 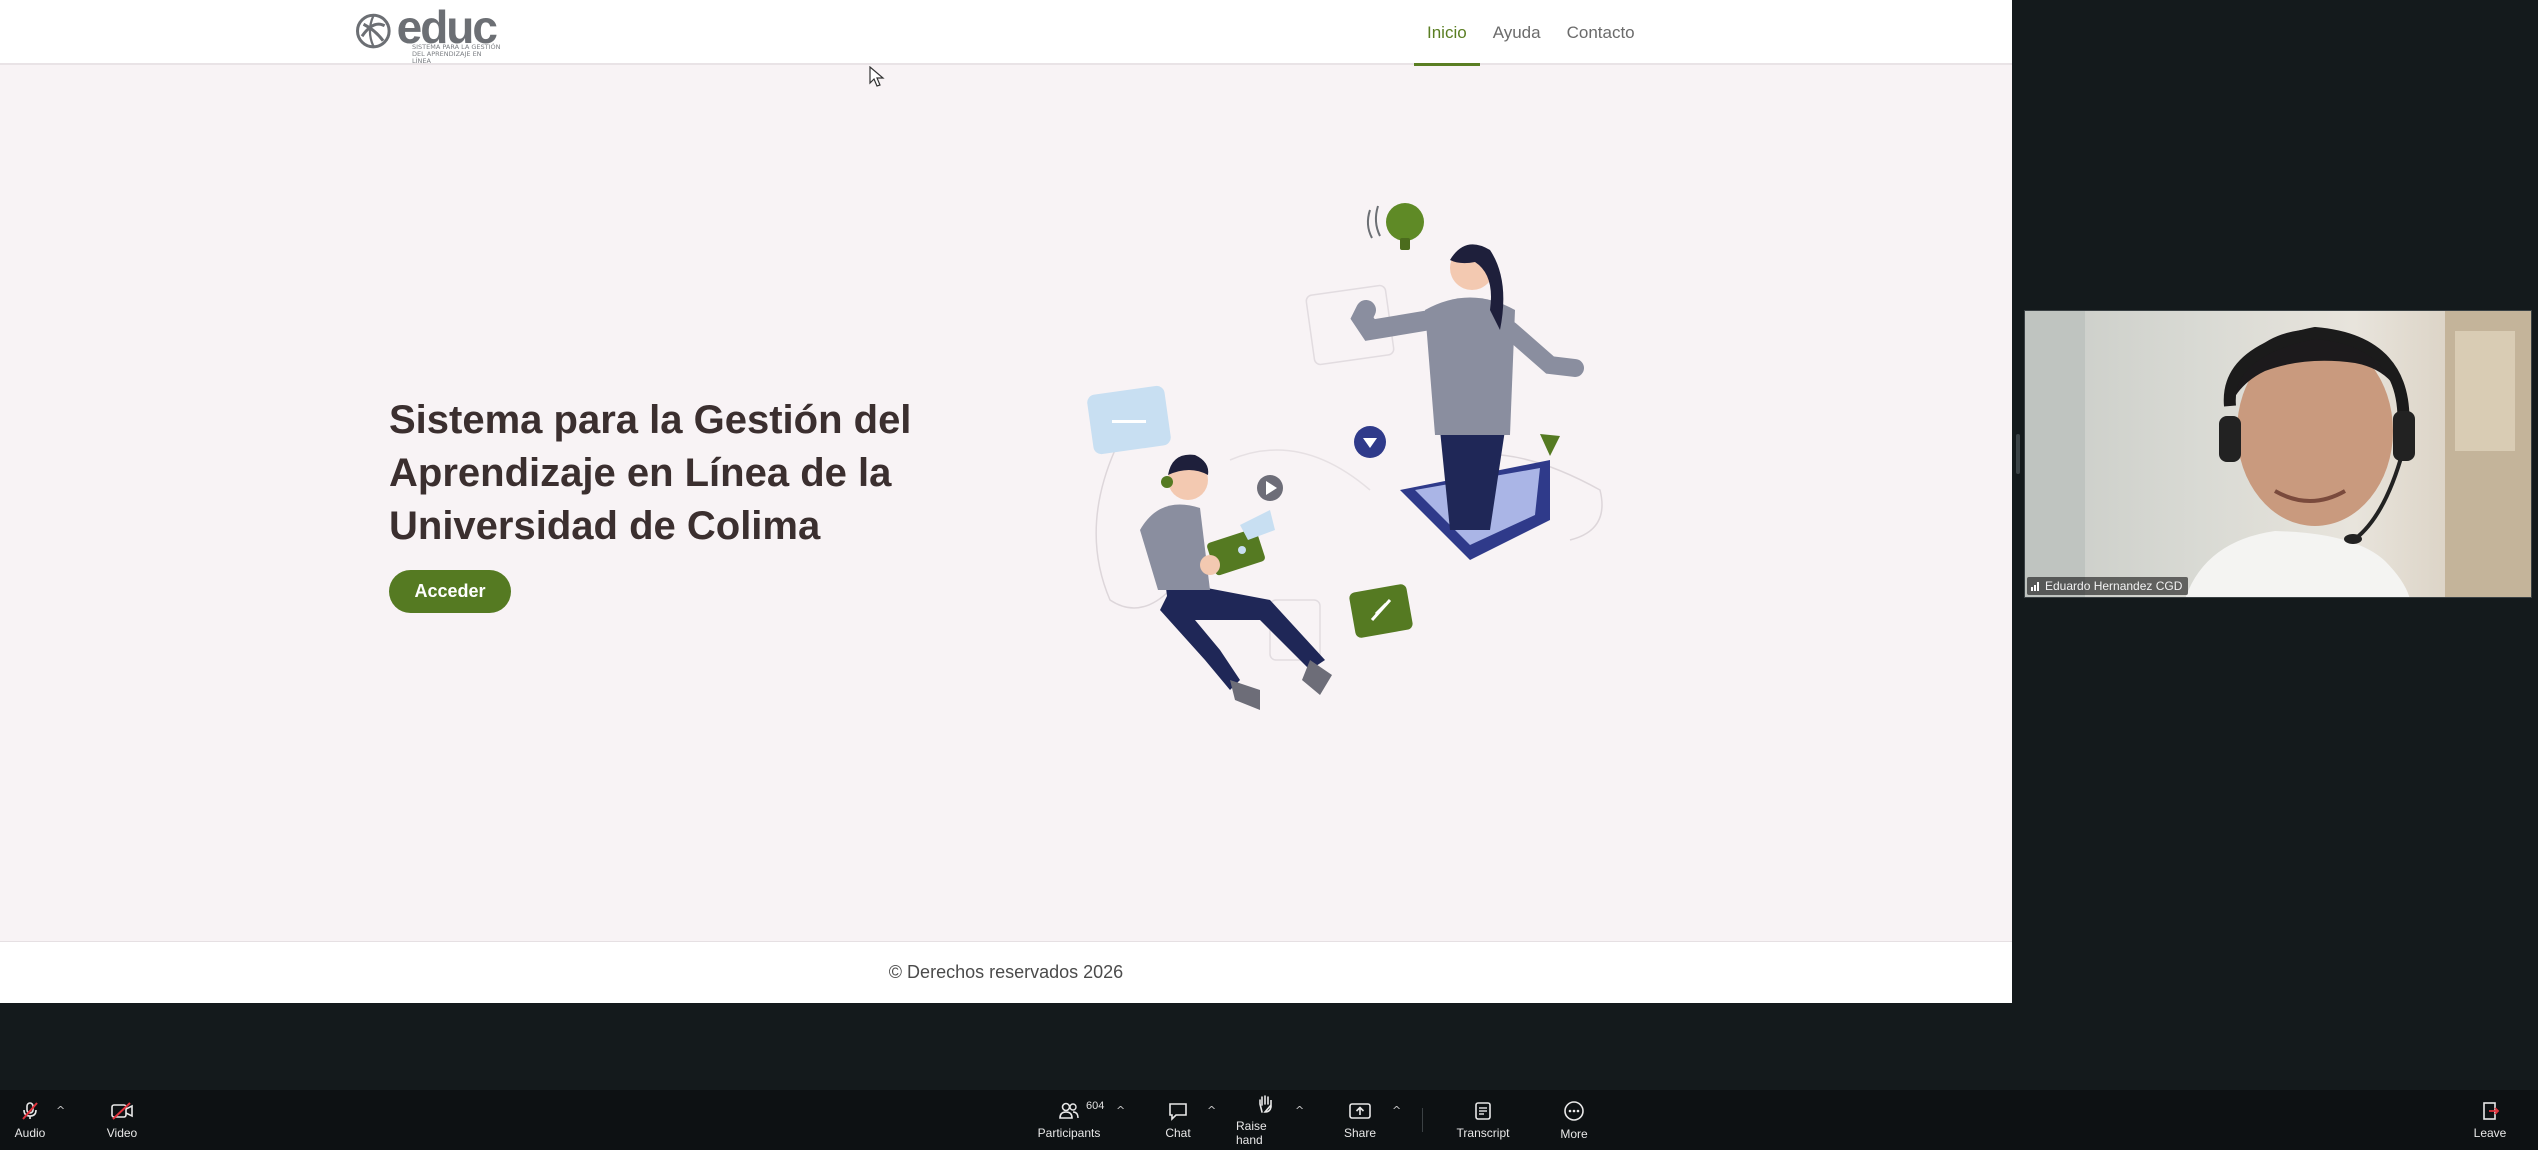 What do you see at coordinates (1069, 1132) in the screenshot?
I see `participants-label: Participants` at bounding box center [1069, 1132].